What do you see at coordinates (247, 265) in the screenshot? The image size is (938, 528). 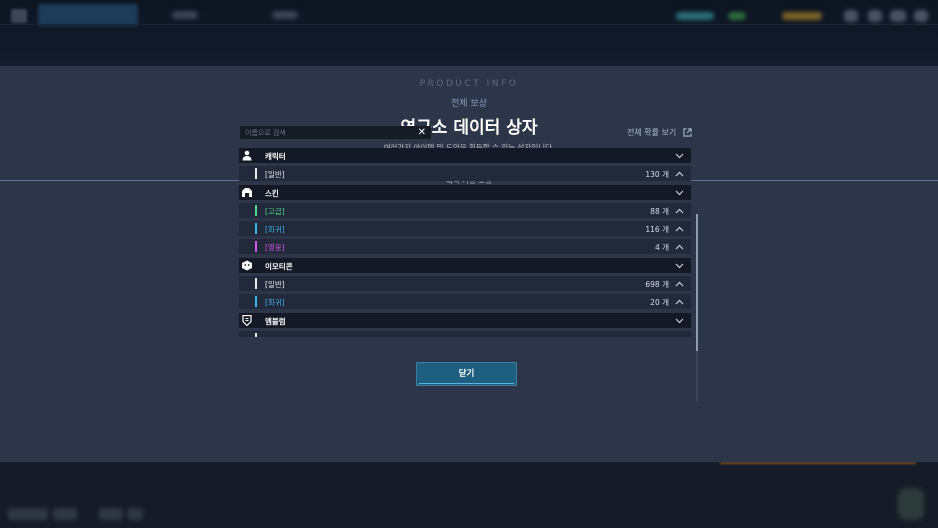 I see `emoticon-icon` at bounding box center [247, 265].